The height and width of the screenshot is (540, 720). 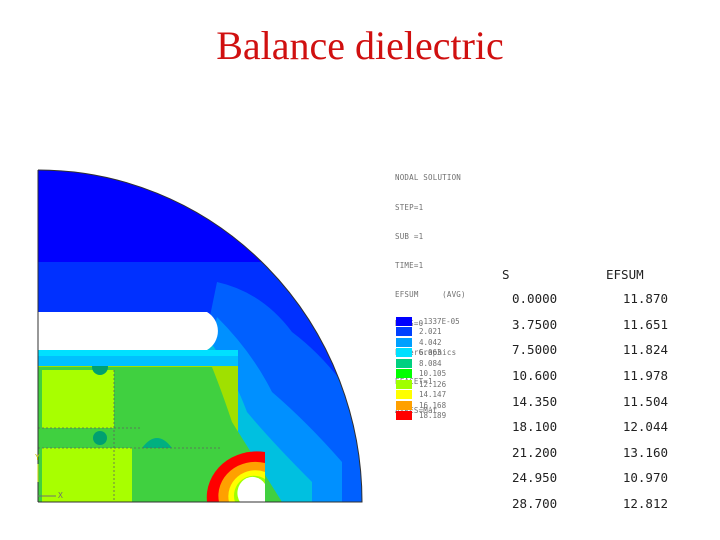 What do you see at coordinates (535, 478) in the screenshot?
I see `cell-s: 24.950` at bounding box center [535, 478].